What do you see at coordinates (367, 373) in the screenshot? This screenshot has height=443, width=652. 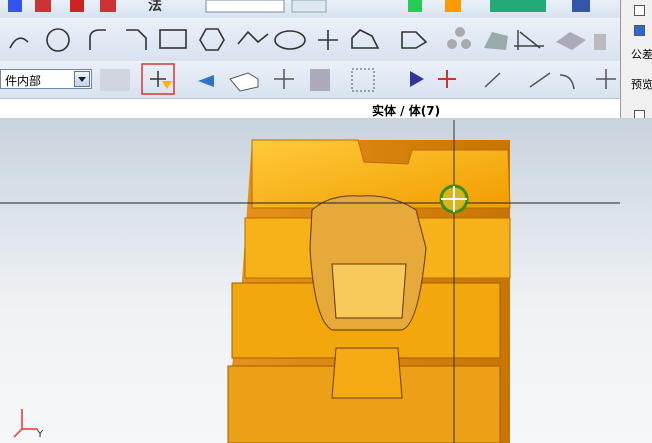 I see `ejector-pocket` at bounding box center [367, 373].